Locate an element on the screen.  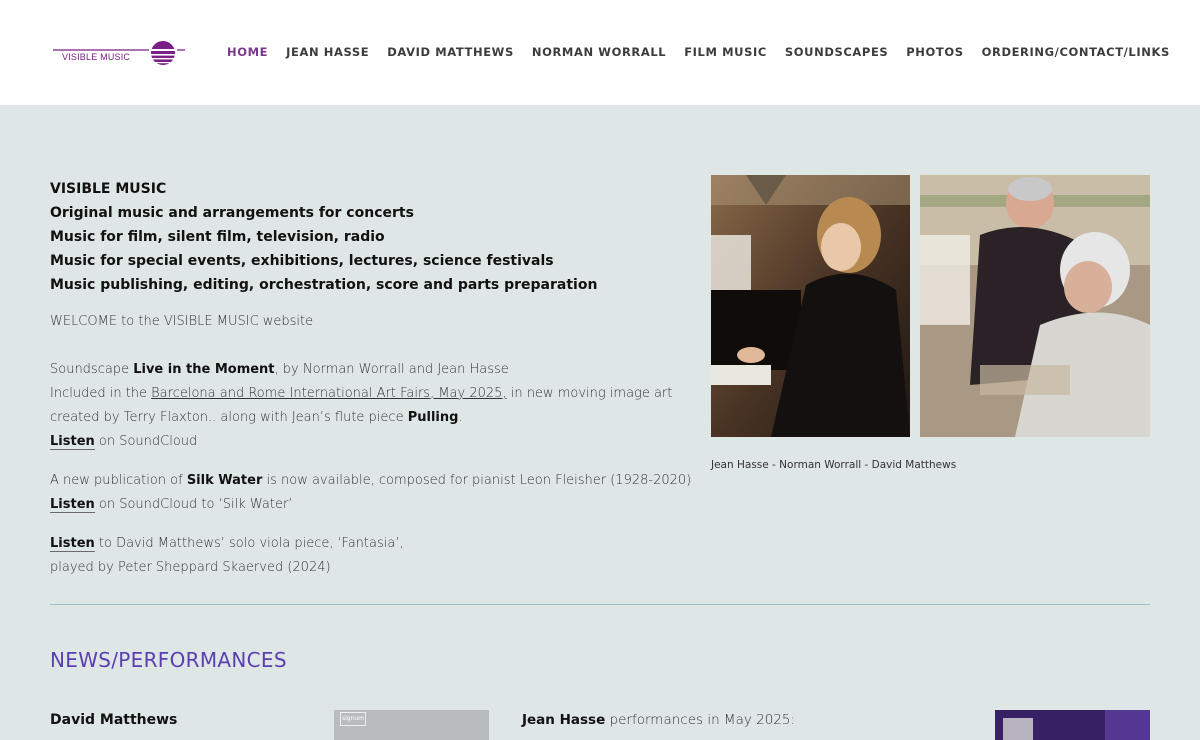
silk-water-listen-suffix: on SoundCloud to ‘Silk Water’ is located at coordinates (193, 504).